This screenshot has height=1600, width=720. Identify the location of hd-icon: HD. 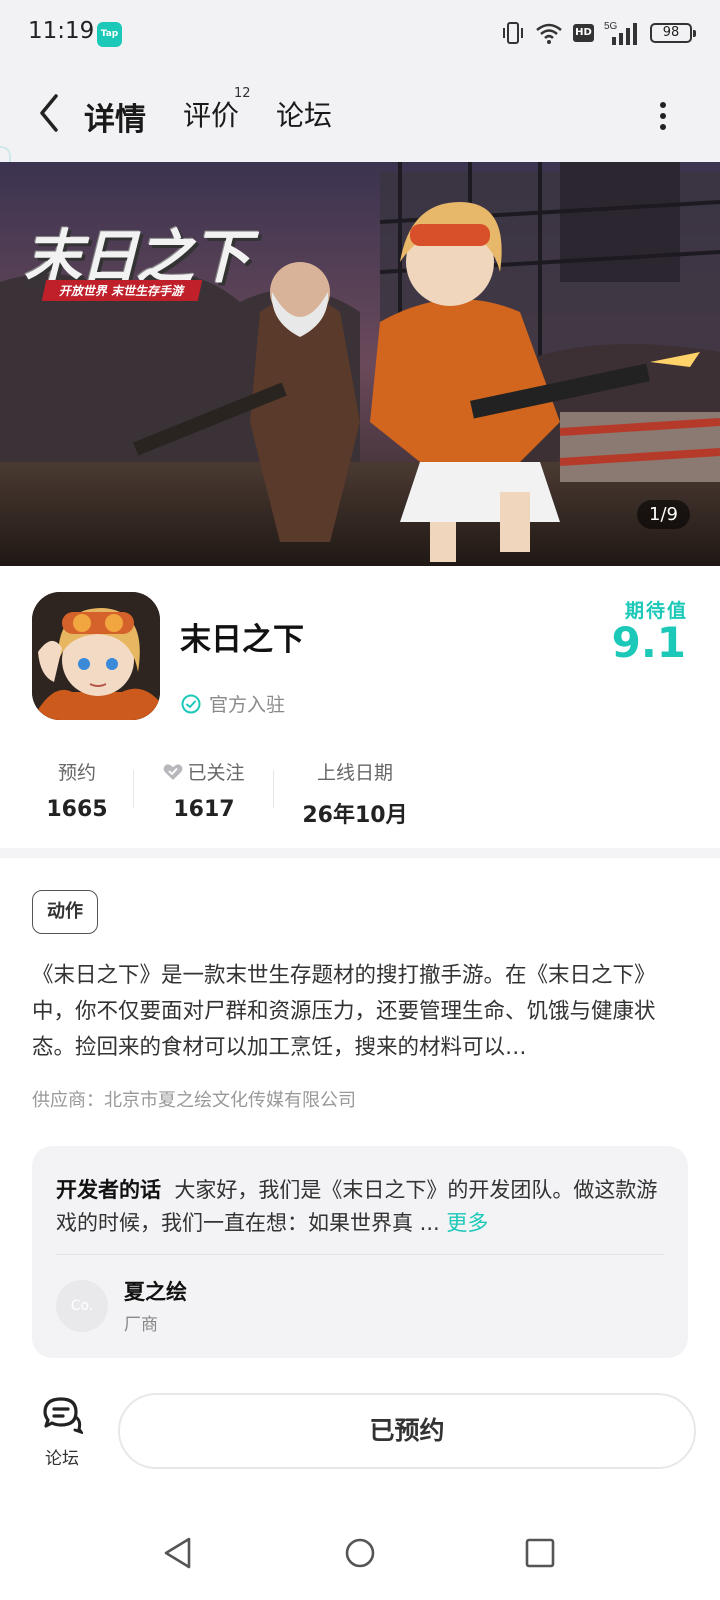
(583, 33).